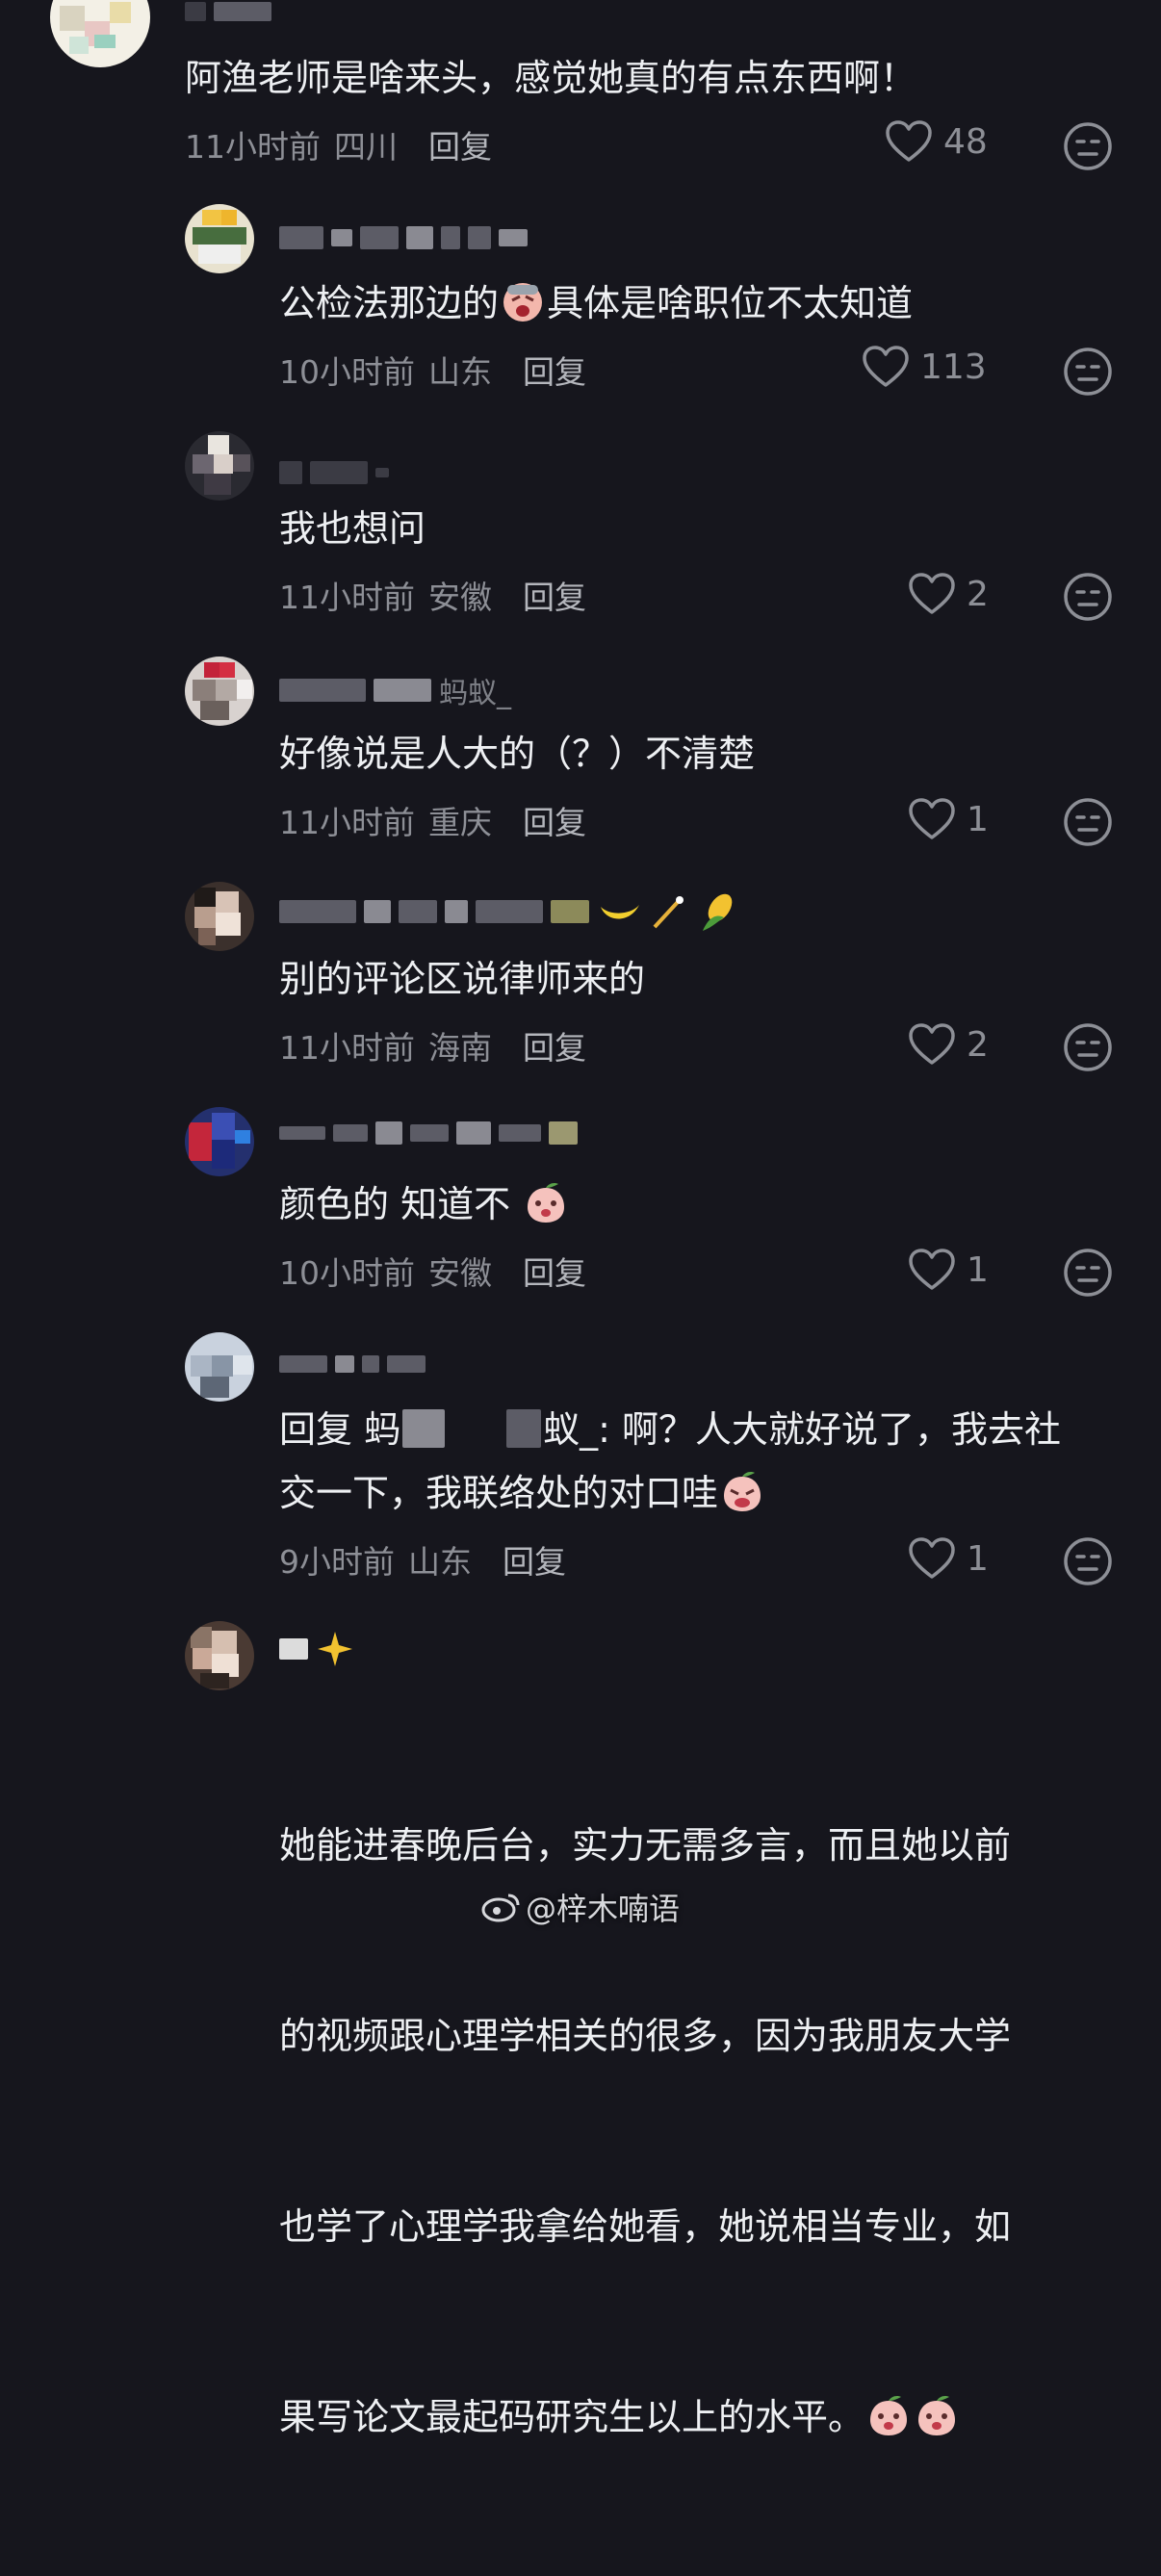 The height and width of the screenshot is (2576, 1161). Describe the element at coordinates (645, 1846) in the screenshot. I see `comment-text-line: 她能进春晚后台，实力无需多言，而且她以前` at that location.